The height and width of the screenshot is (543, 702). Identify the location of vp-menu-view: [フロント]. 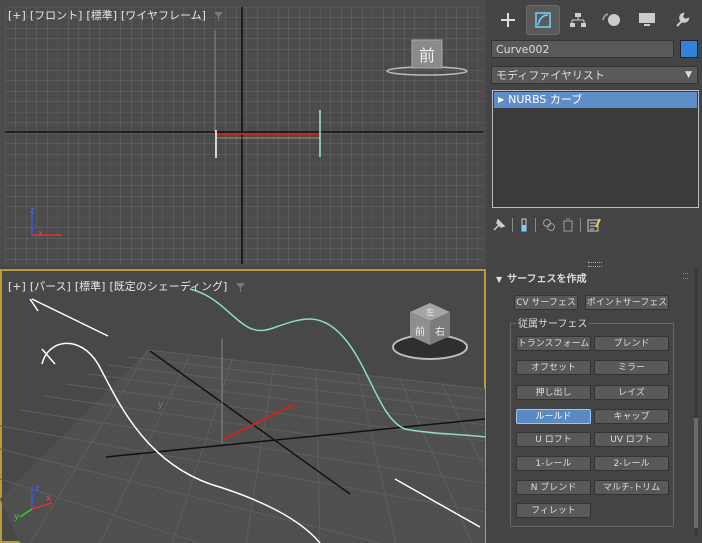
(56, 15).